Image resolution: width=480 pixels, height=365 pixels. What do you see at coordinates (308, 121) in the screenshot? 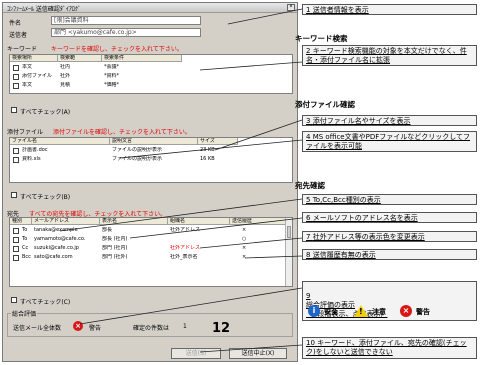
I see `callout-number: 3` at bounding box center [308, 121].